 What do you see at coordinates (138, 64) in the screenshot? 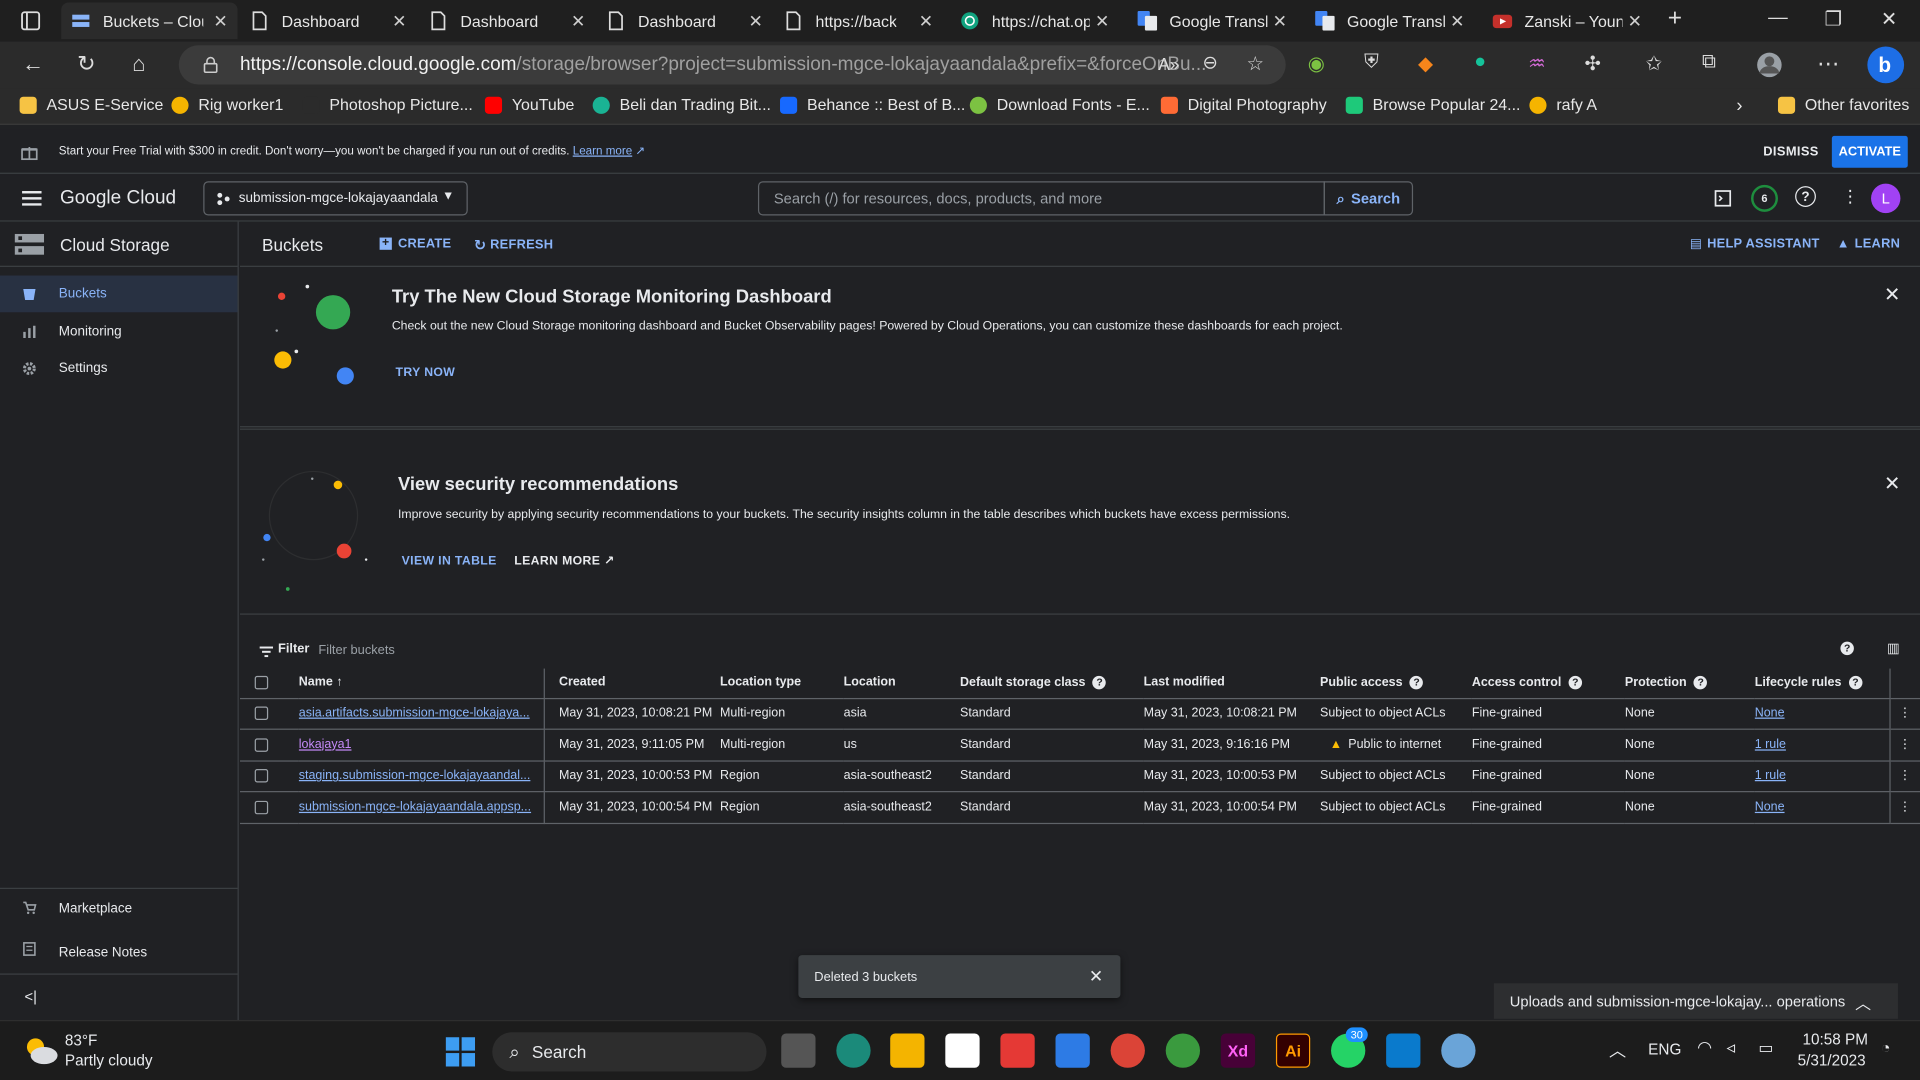
I see `home-icon: ⌂` at bounding box center [138, 64].